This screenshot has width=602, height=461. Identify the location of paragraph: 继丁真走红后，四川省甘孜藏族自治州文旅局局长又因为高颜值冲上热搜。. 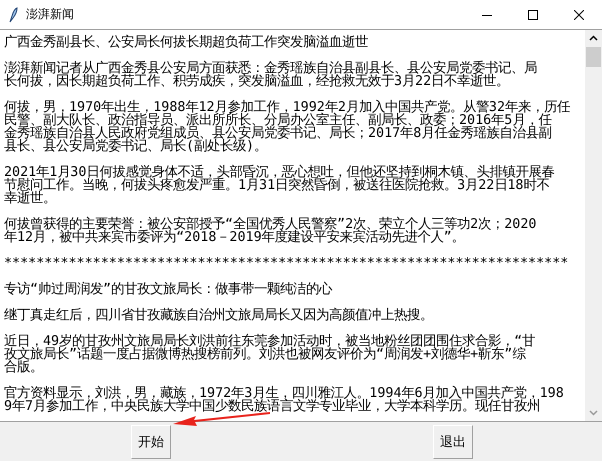
(219, 315).